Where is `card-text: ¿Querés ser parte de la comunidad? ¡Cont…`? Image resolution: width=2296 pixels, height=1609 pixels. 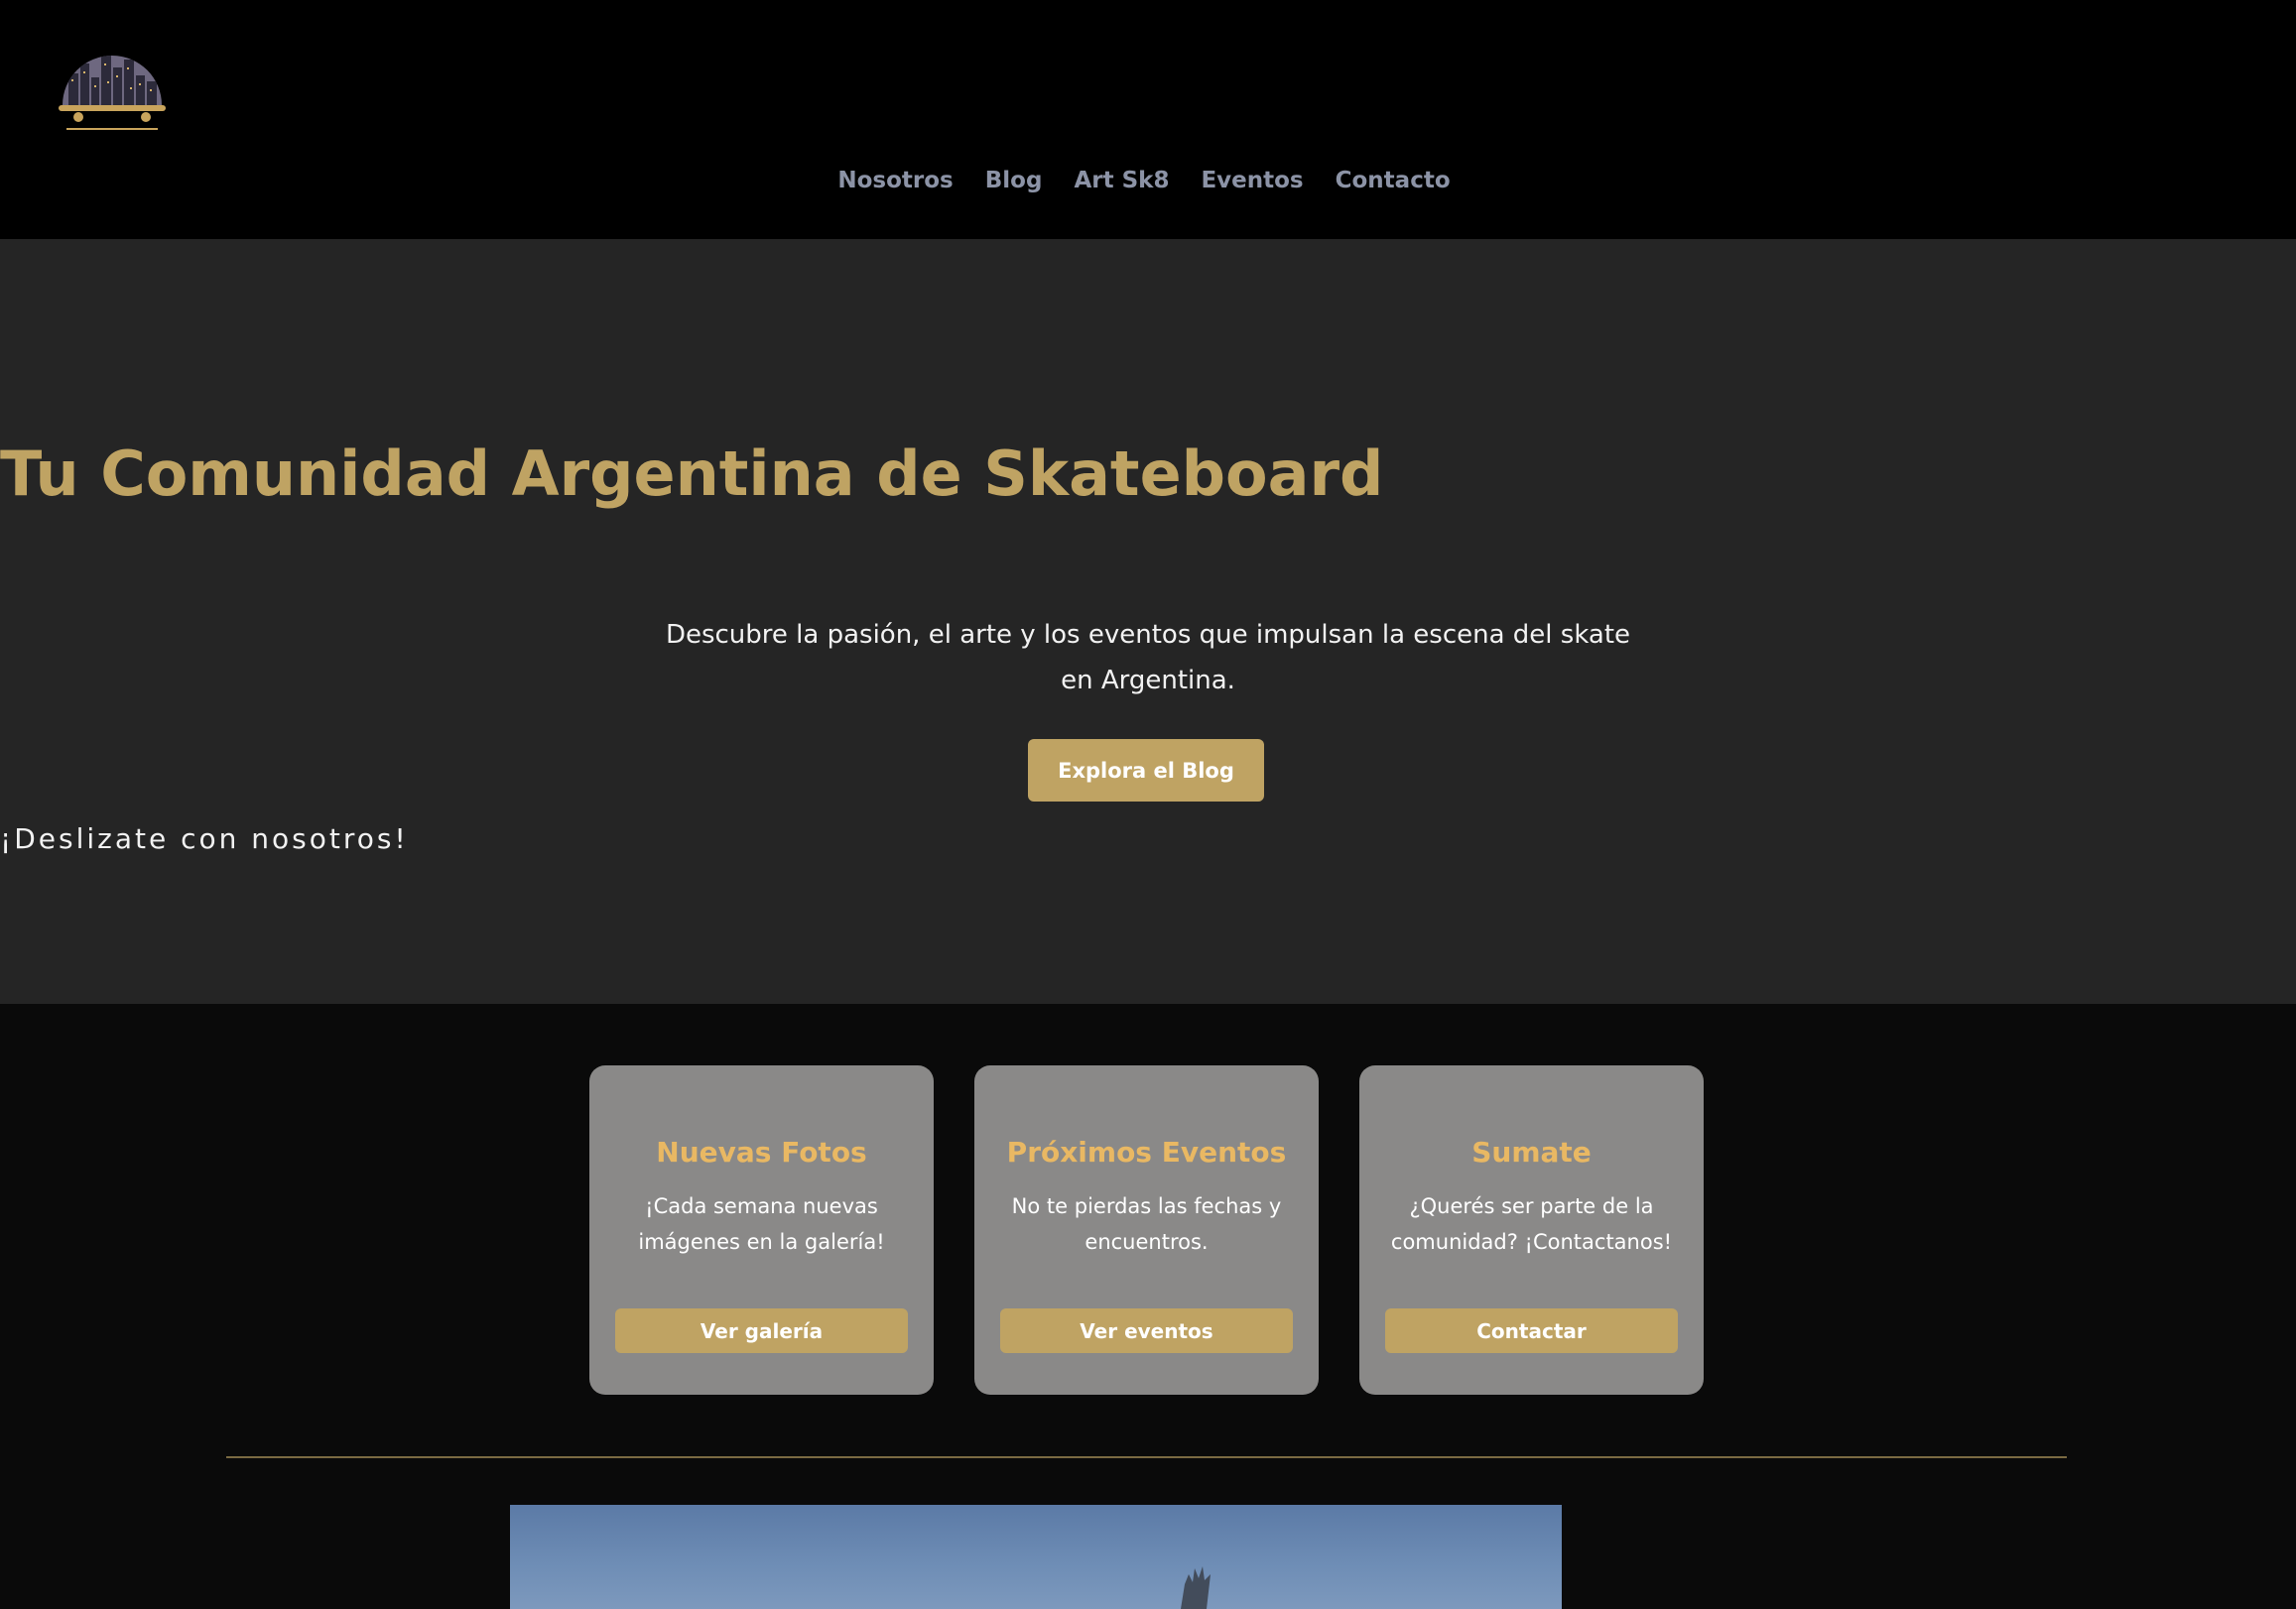
card-text: ¿Querés ser parte de la comunidad? ¡Cont… is located at coordinates (1532, 1224).